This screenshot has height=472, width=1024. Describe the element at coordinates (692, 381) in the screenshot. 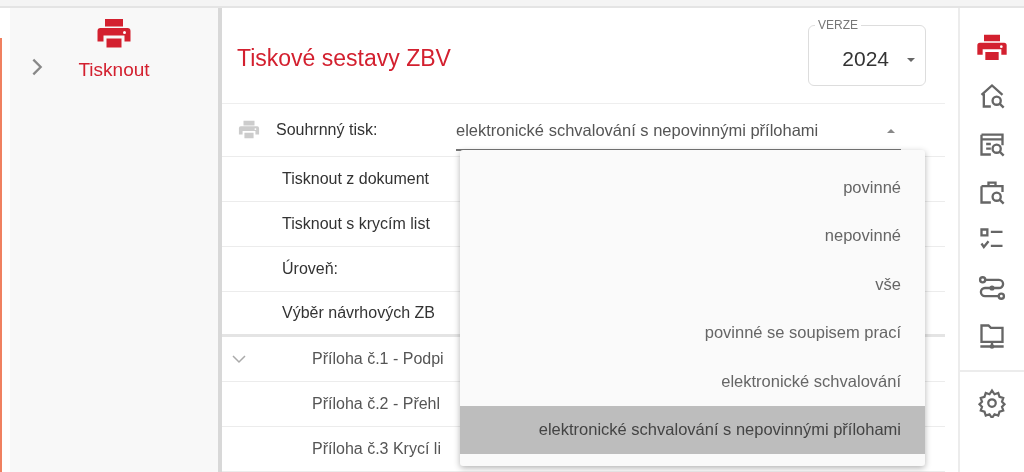

I see `dropdown-option: elektronické schvalování` at that location.